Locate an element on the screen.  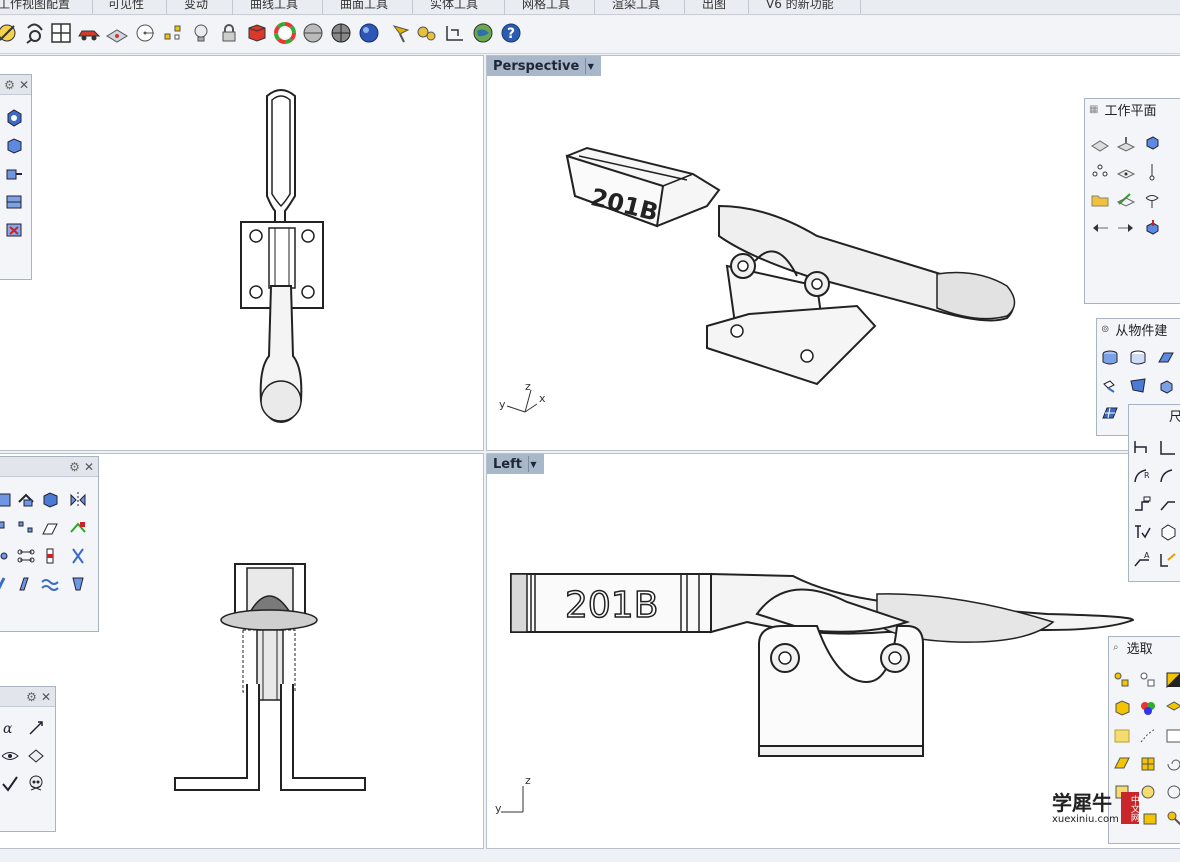
wave-icon is located at coordinates (50, 584).